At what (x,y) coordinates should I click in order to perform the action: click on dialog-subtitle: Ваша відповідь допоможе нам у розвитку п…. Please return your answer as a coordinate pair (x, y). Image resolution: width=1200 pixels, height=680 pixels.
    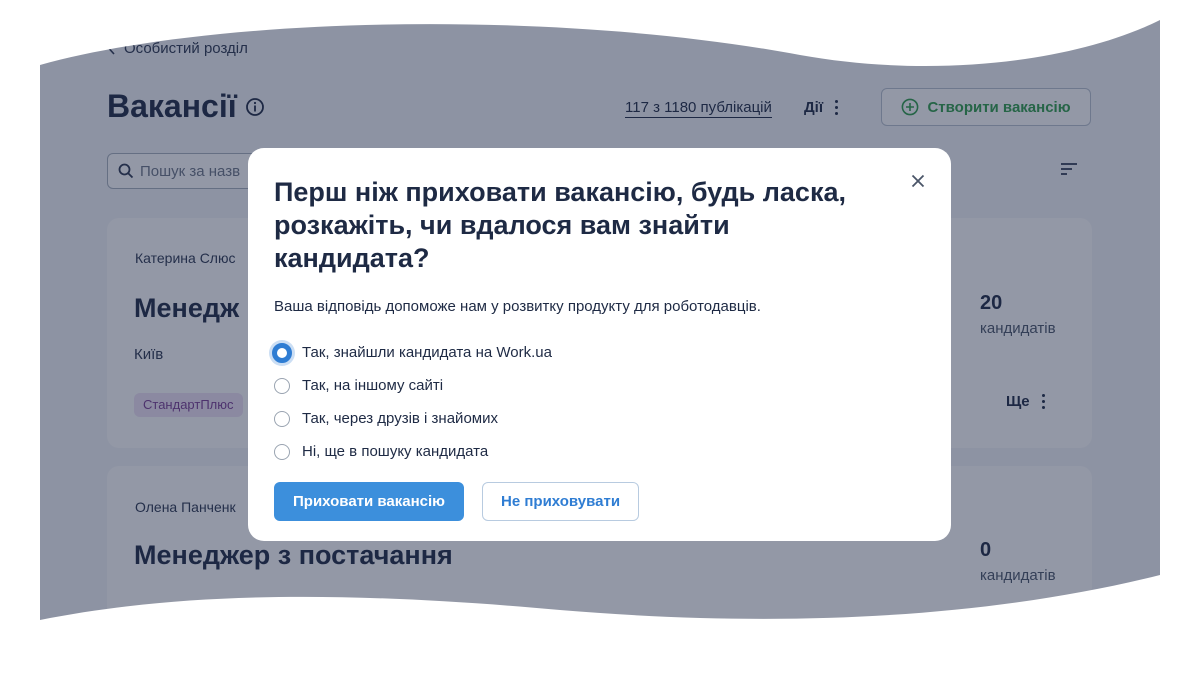
    Looking at the image, I should click on (517, 306).